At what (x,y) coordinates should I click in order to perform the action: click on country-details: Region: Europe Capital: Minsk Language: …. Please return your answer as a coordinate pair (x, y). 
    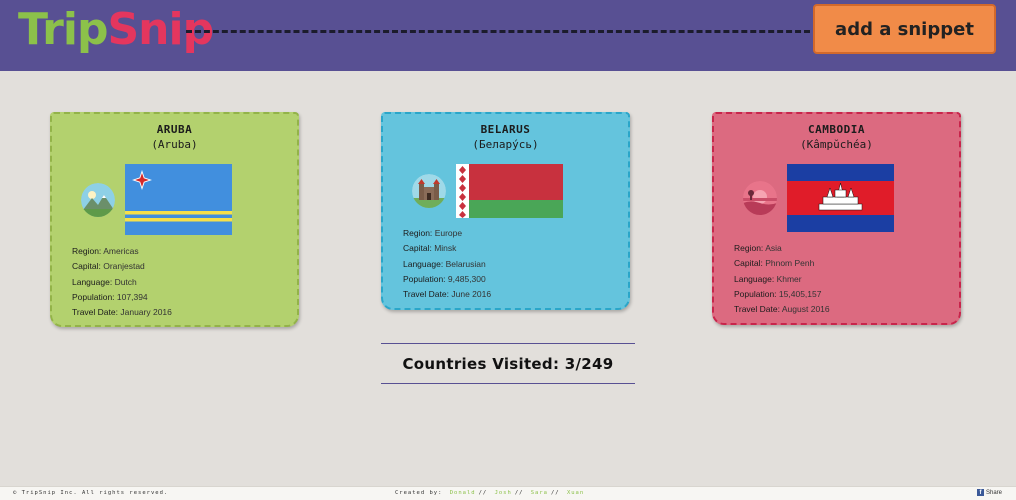
    Looking at the image, I should click on (447, 264).